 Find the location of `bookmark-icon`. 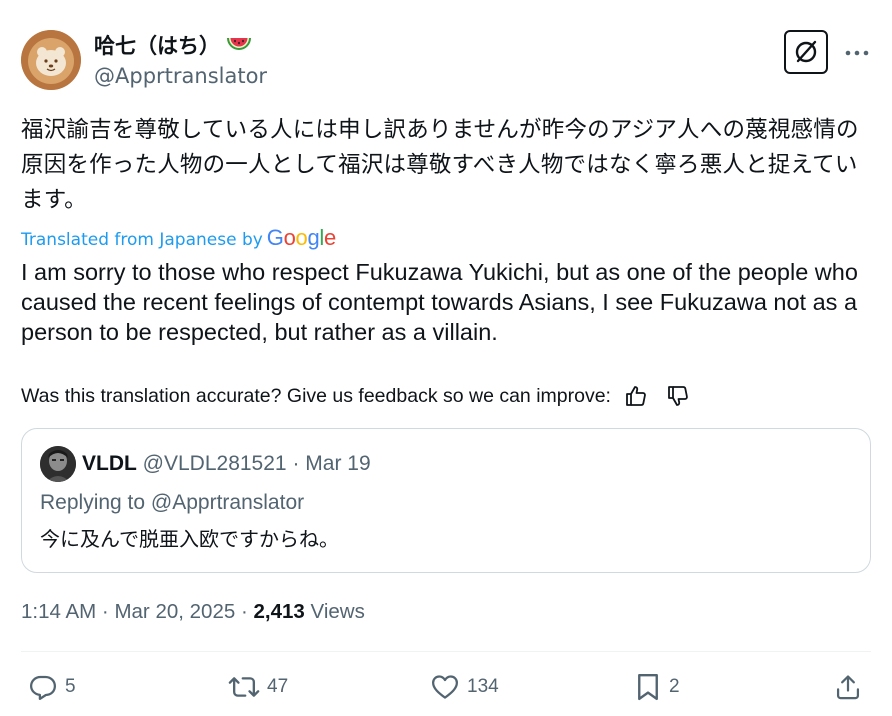

bookmark-icon is located at coordinates (648, 687).